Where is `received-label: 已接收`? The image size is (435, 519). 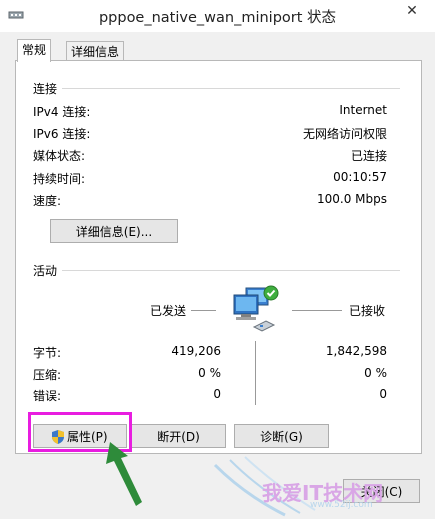 received-label: 已接收 is located at coordinates (367, 311).